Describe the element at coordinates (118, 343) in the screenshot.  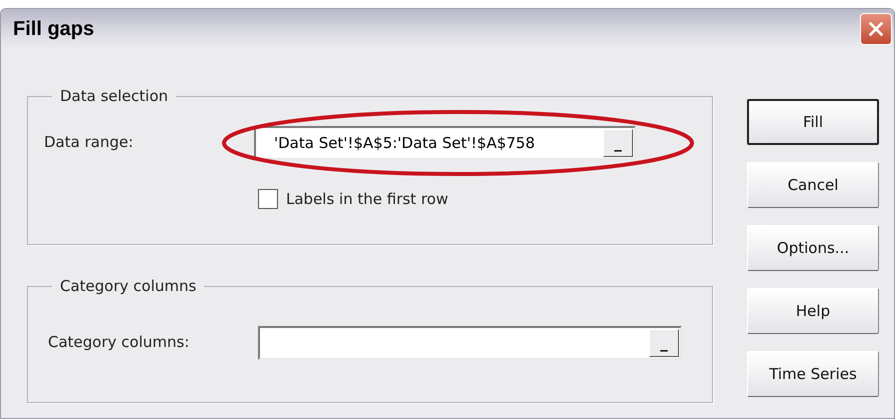
I see `field-label: Category columns:` at that location.